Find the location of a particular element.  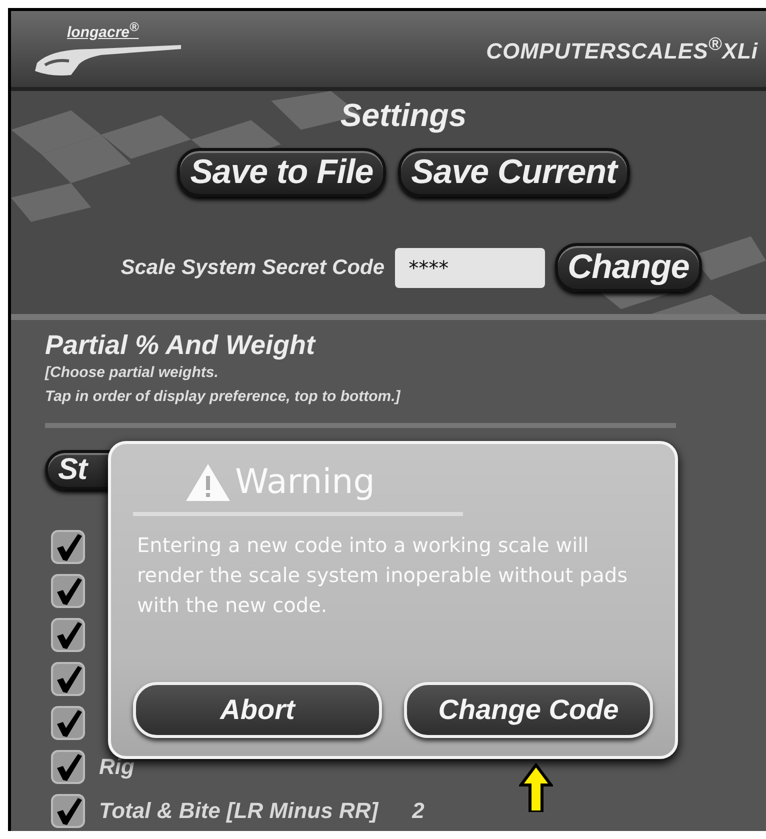

arrow-icon is located at coordinates (536, 787).